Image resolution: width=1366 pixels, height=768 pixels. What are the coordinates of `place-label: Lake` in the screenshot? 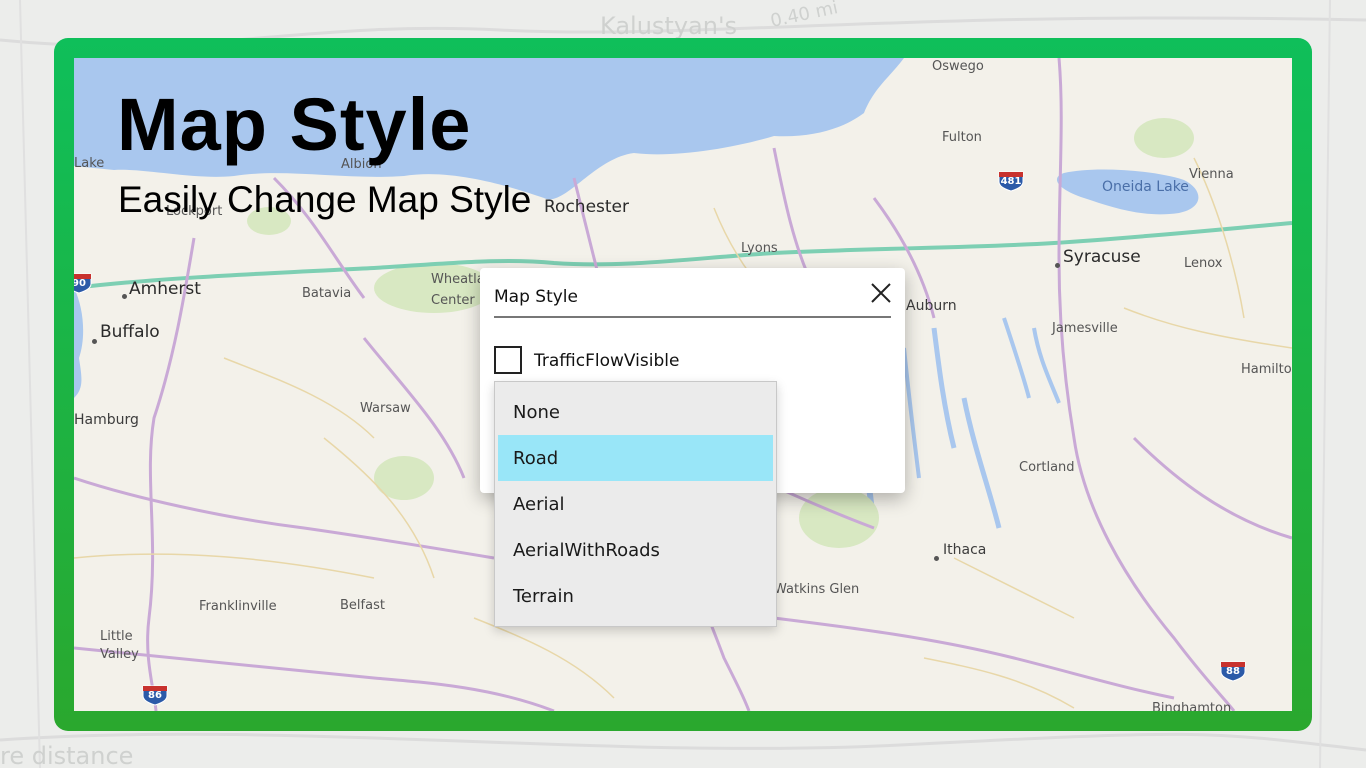 It's located at (89, 163).